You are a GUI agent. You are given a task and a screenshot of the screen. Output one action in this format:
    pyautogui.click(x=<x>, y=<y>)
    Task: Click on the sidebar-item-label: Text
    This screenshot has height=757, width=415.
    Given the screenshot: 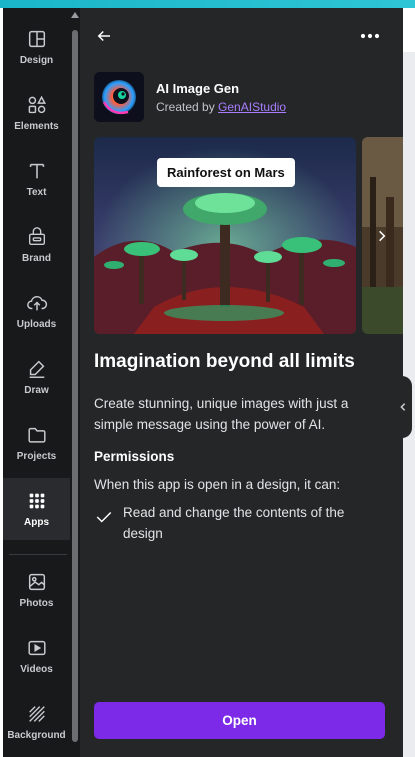 What is the action you would take?
    pyautogui.click(x=36, y=192)
    